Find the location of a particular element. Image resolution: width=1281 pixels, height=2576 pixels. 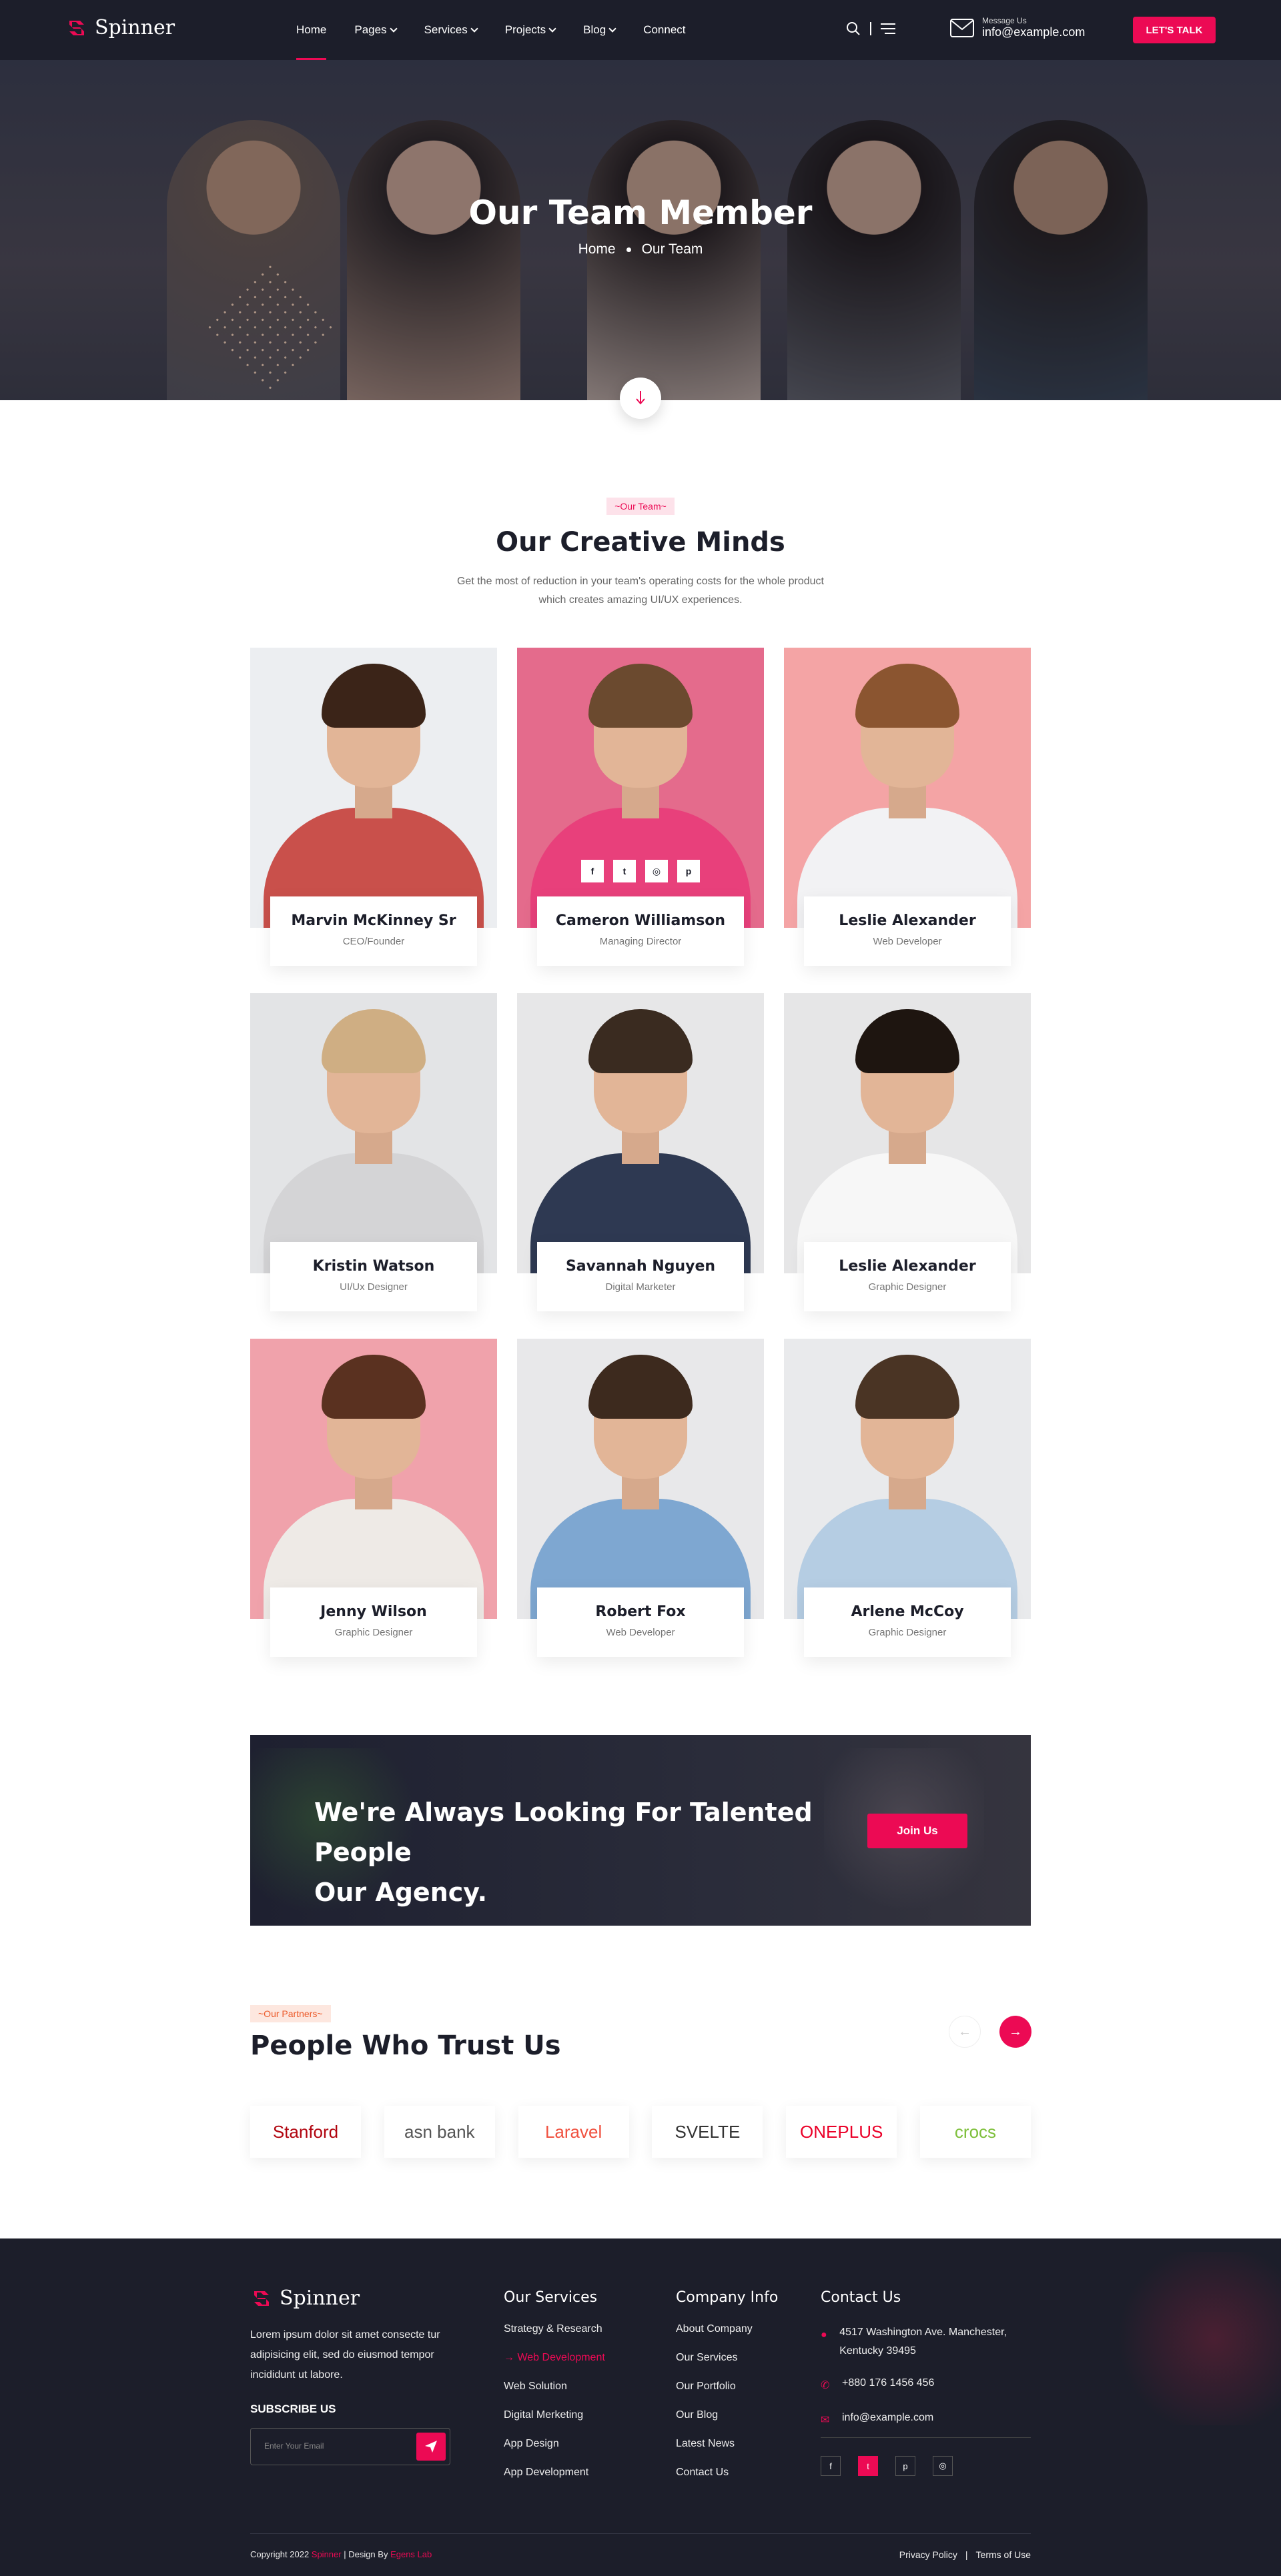

partners-title: People Who Trust Us is located at coordinates (406, 2045).